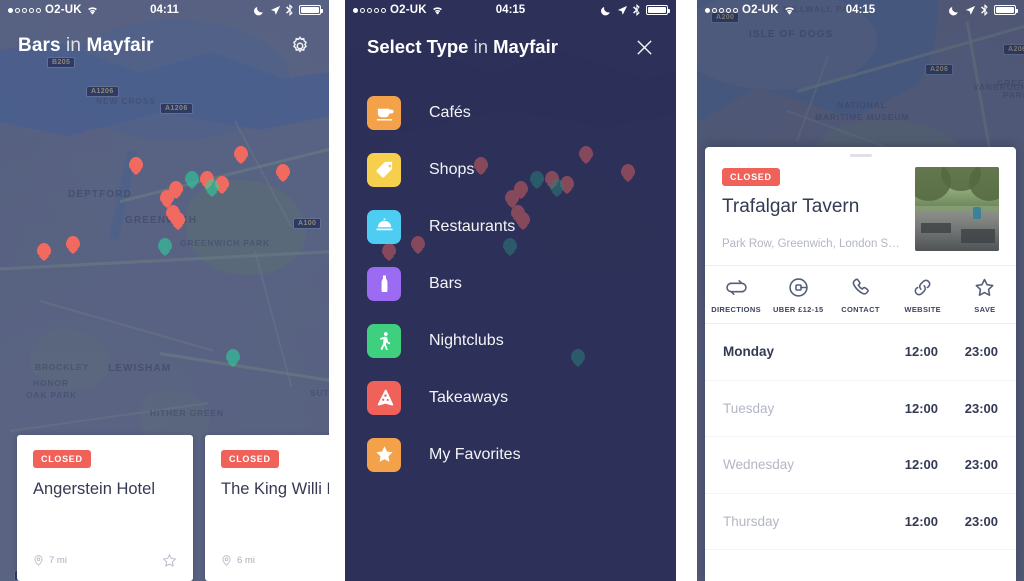  Describe the element at coordinates (791, 206) in the screenshot. I see `place-name: Trafalgar Tavern` at that location.